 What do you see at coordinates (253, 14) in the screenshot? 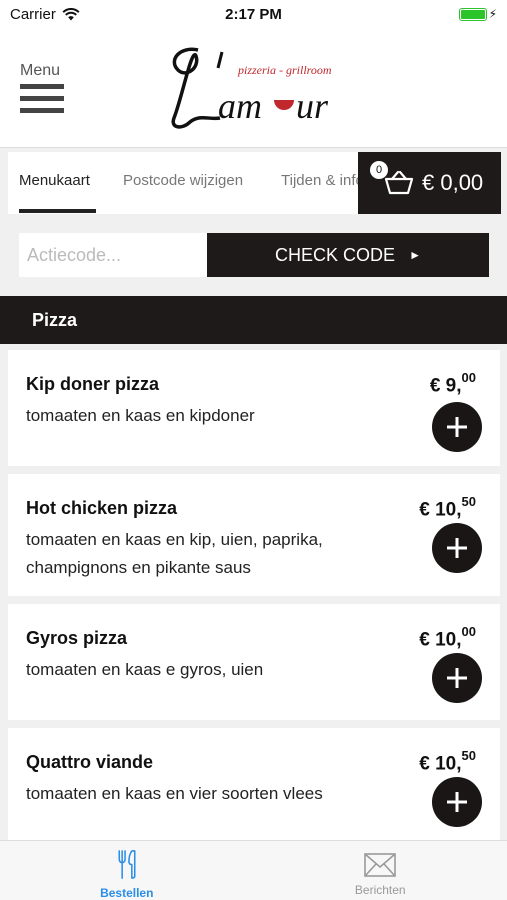
I see `status-bar: Carrier 2:17 PM ⚡` at bounding box center [253, 14].